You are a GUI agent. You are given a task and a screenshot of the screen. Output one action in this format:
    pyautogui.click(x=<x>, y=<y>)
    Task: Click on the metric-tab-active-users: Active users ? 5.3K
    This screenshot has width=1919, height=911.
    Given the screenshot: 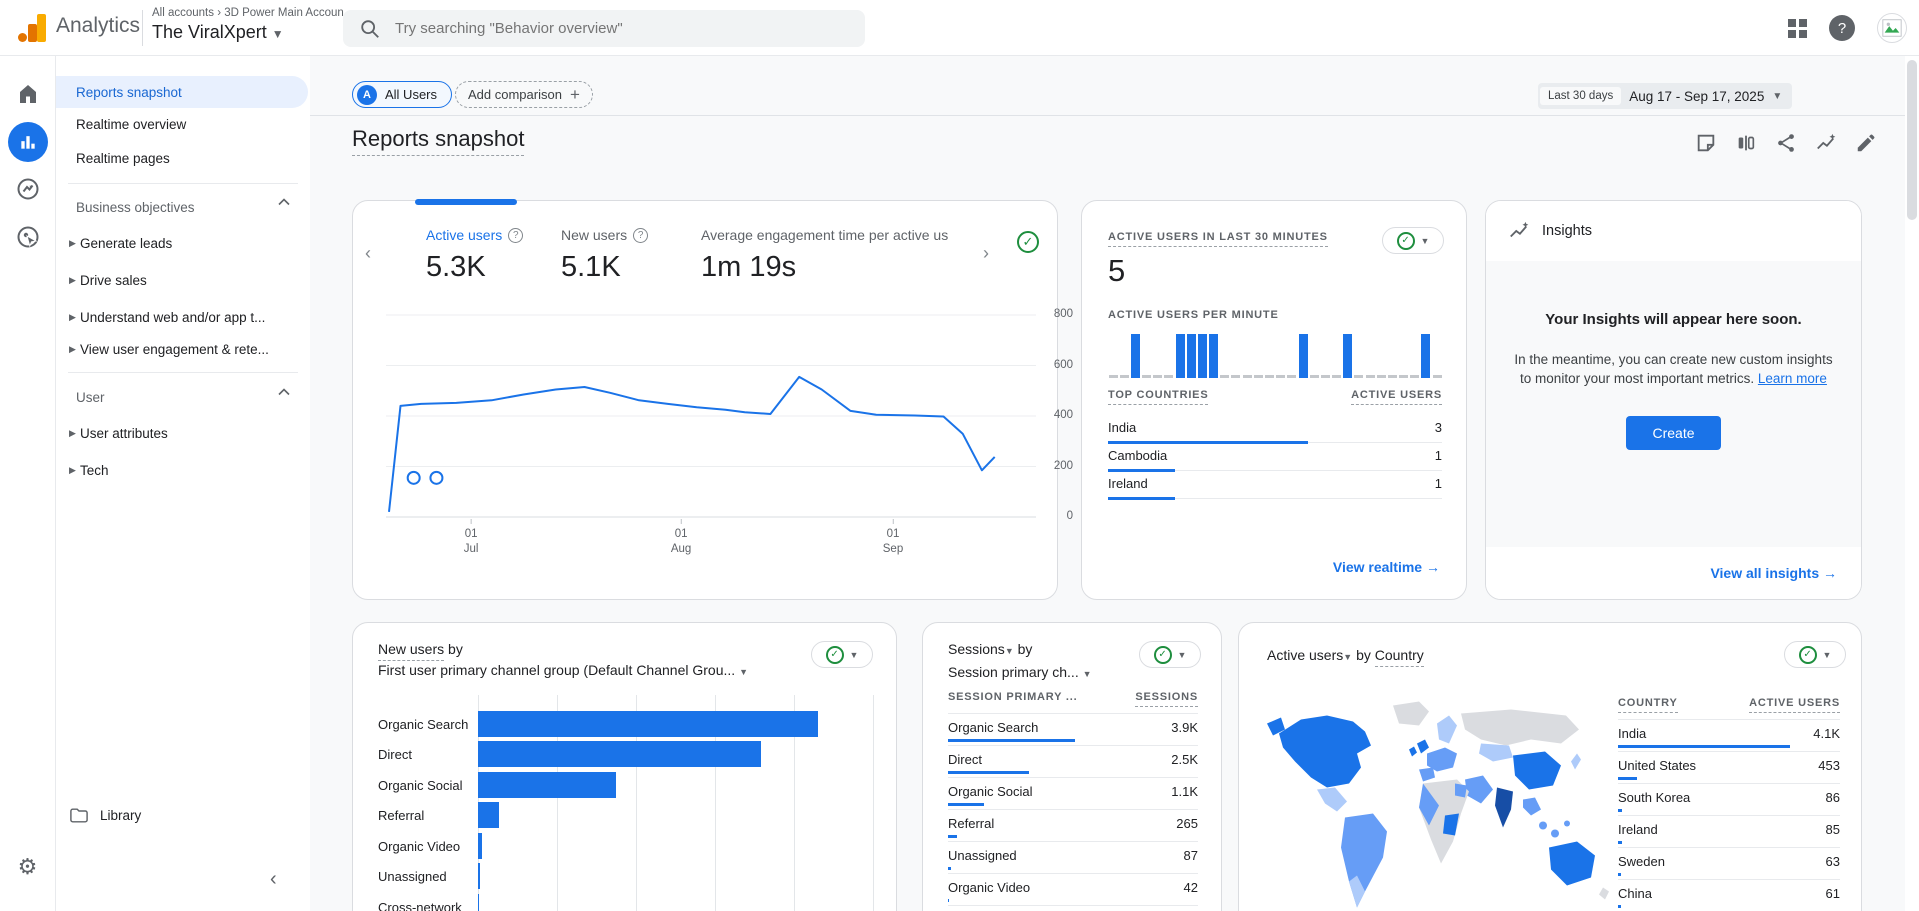 What is the action you would take?
    pyautogui.click(x=475, y=255)
    